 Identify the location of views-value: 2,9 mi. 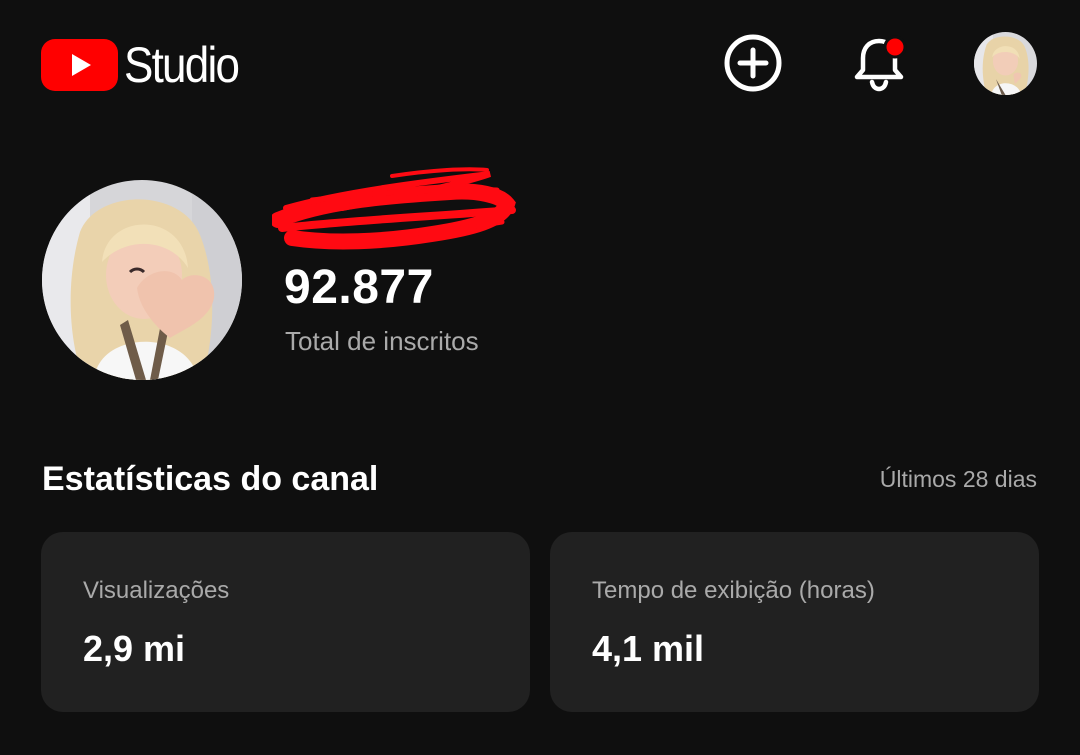
(134, 648).